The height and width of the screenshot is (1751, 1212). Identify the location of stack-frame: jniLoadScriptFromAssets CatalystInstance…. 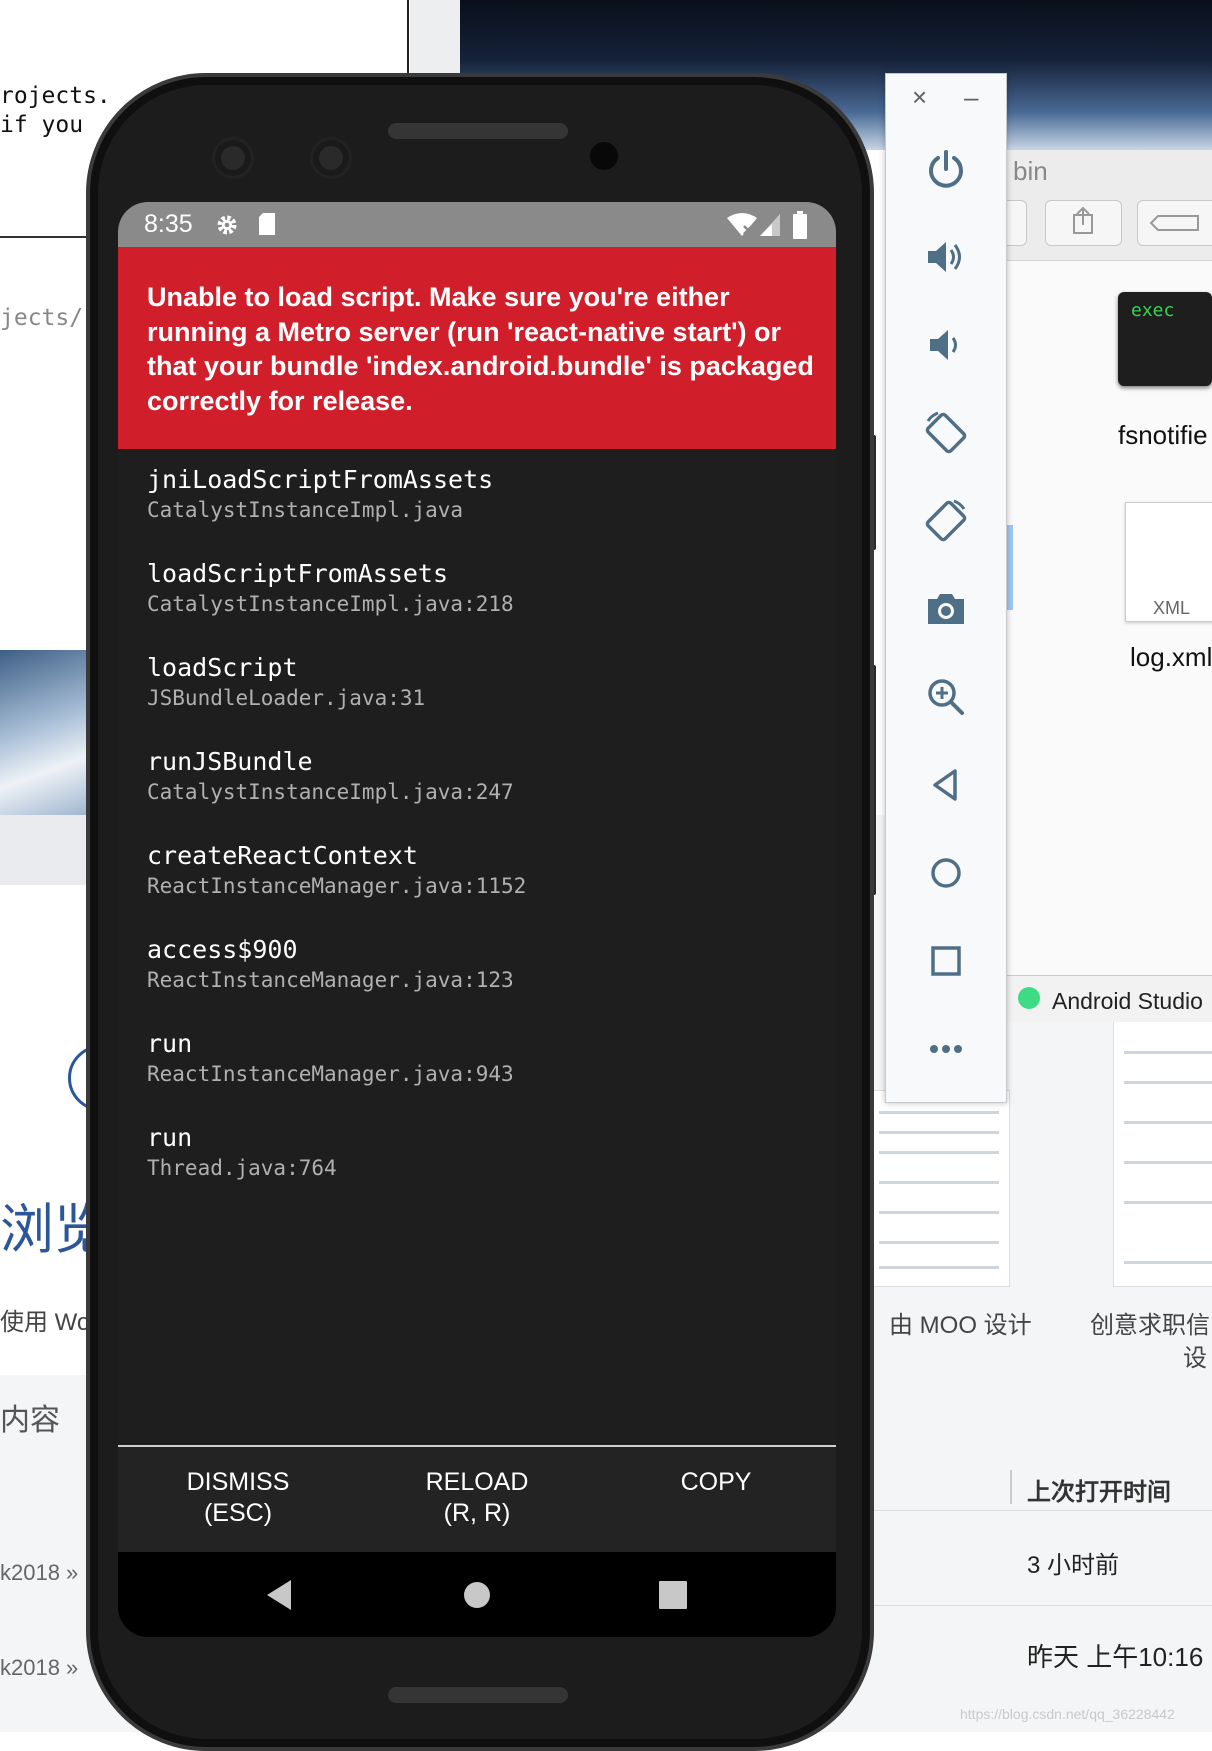
(482, 511).